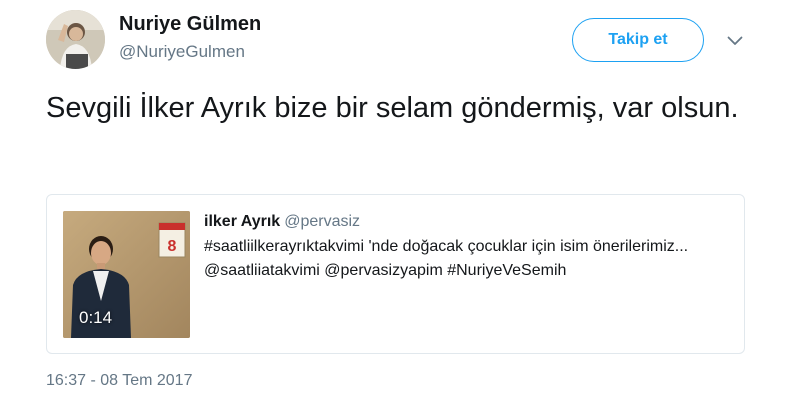  What do you see at coordinates (172, 246) in the screenshot?
I see `calendar-day: 8` at bounding box center [172, 246].